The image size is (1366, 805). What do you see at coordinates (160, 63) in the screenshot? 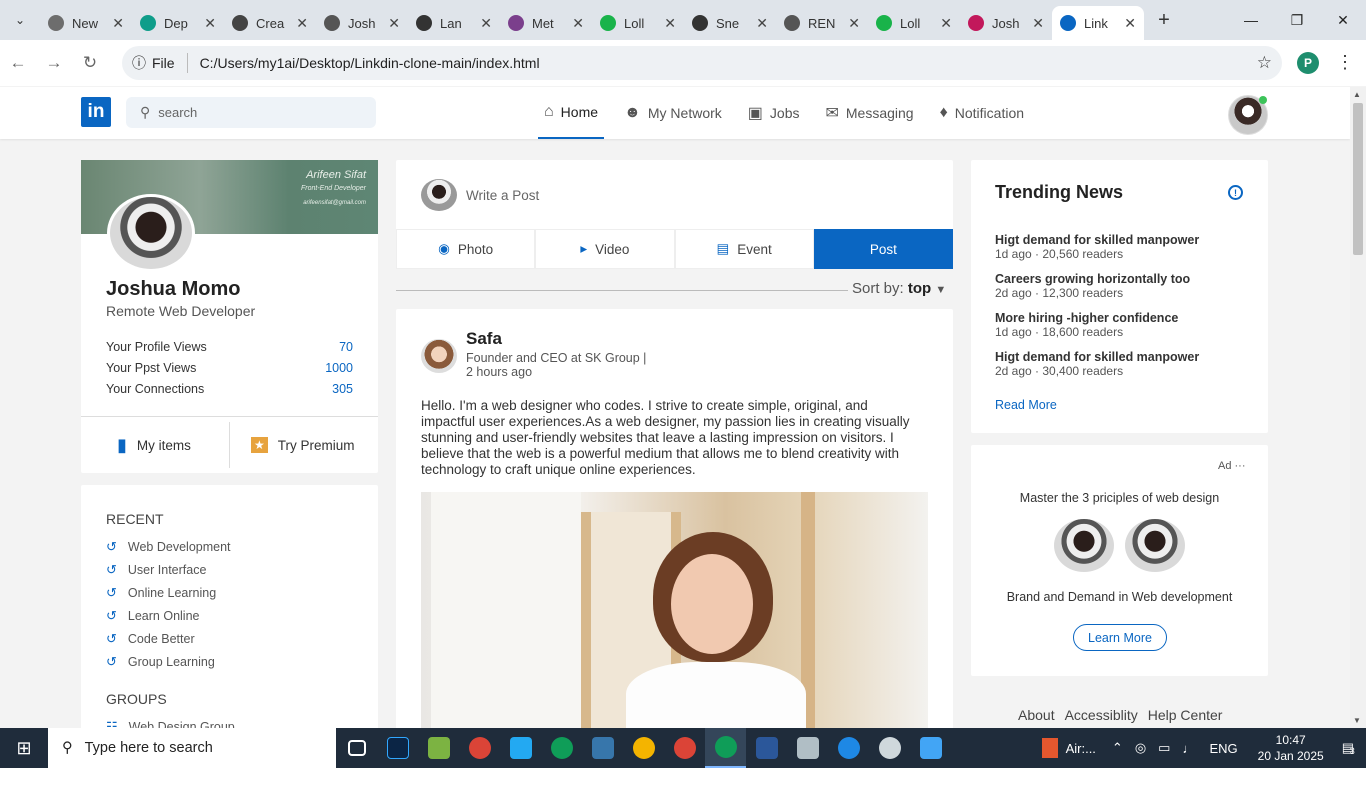
I see `site-info-chip: ⓘ File` at bounding box center [160, 63].